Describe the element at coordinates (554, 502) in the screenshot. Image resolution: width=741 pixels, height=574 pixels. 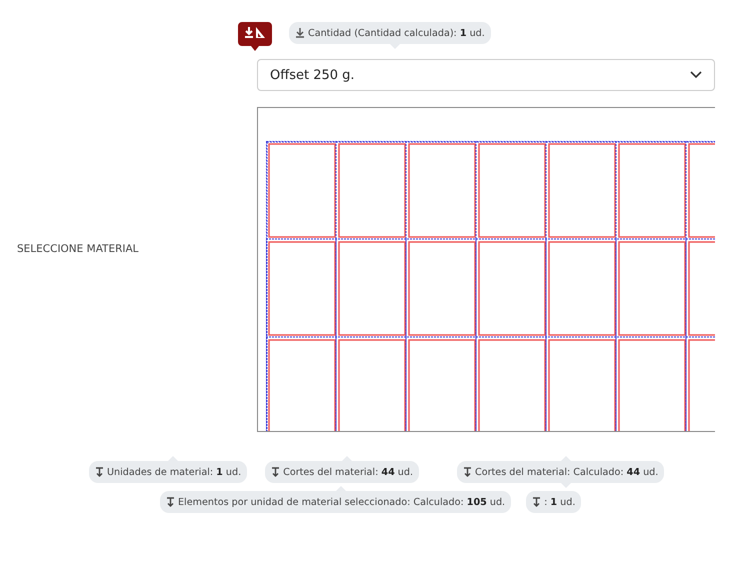
I see `info-tooltip: : 1 ud.` at that location.